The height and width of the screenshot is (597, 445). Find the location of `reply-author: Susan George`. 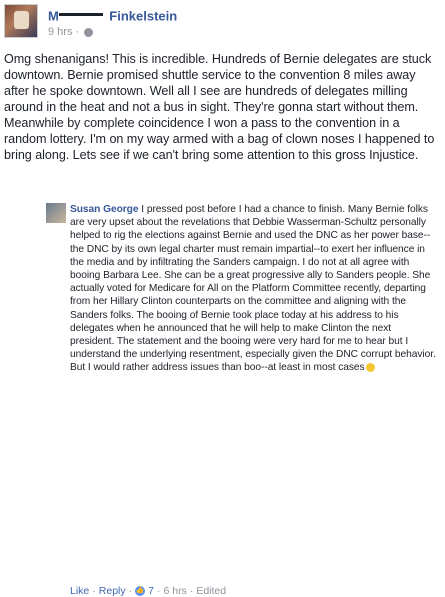

reply-author: Susan George is located at coordinates (104, 209).